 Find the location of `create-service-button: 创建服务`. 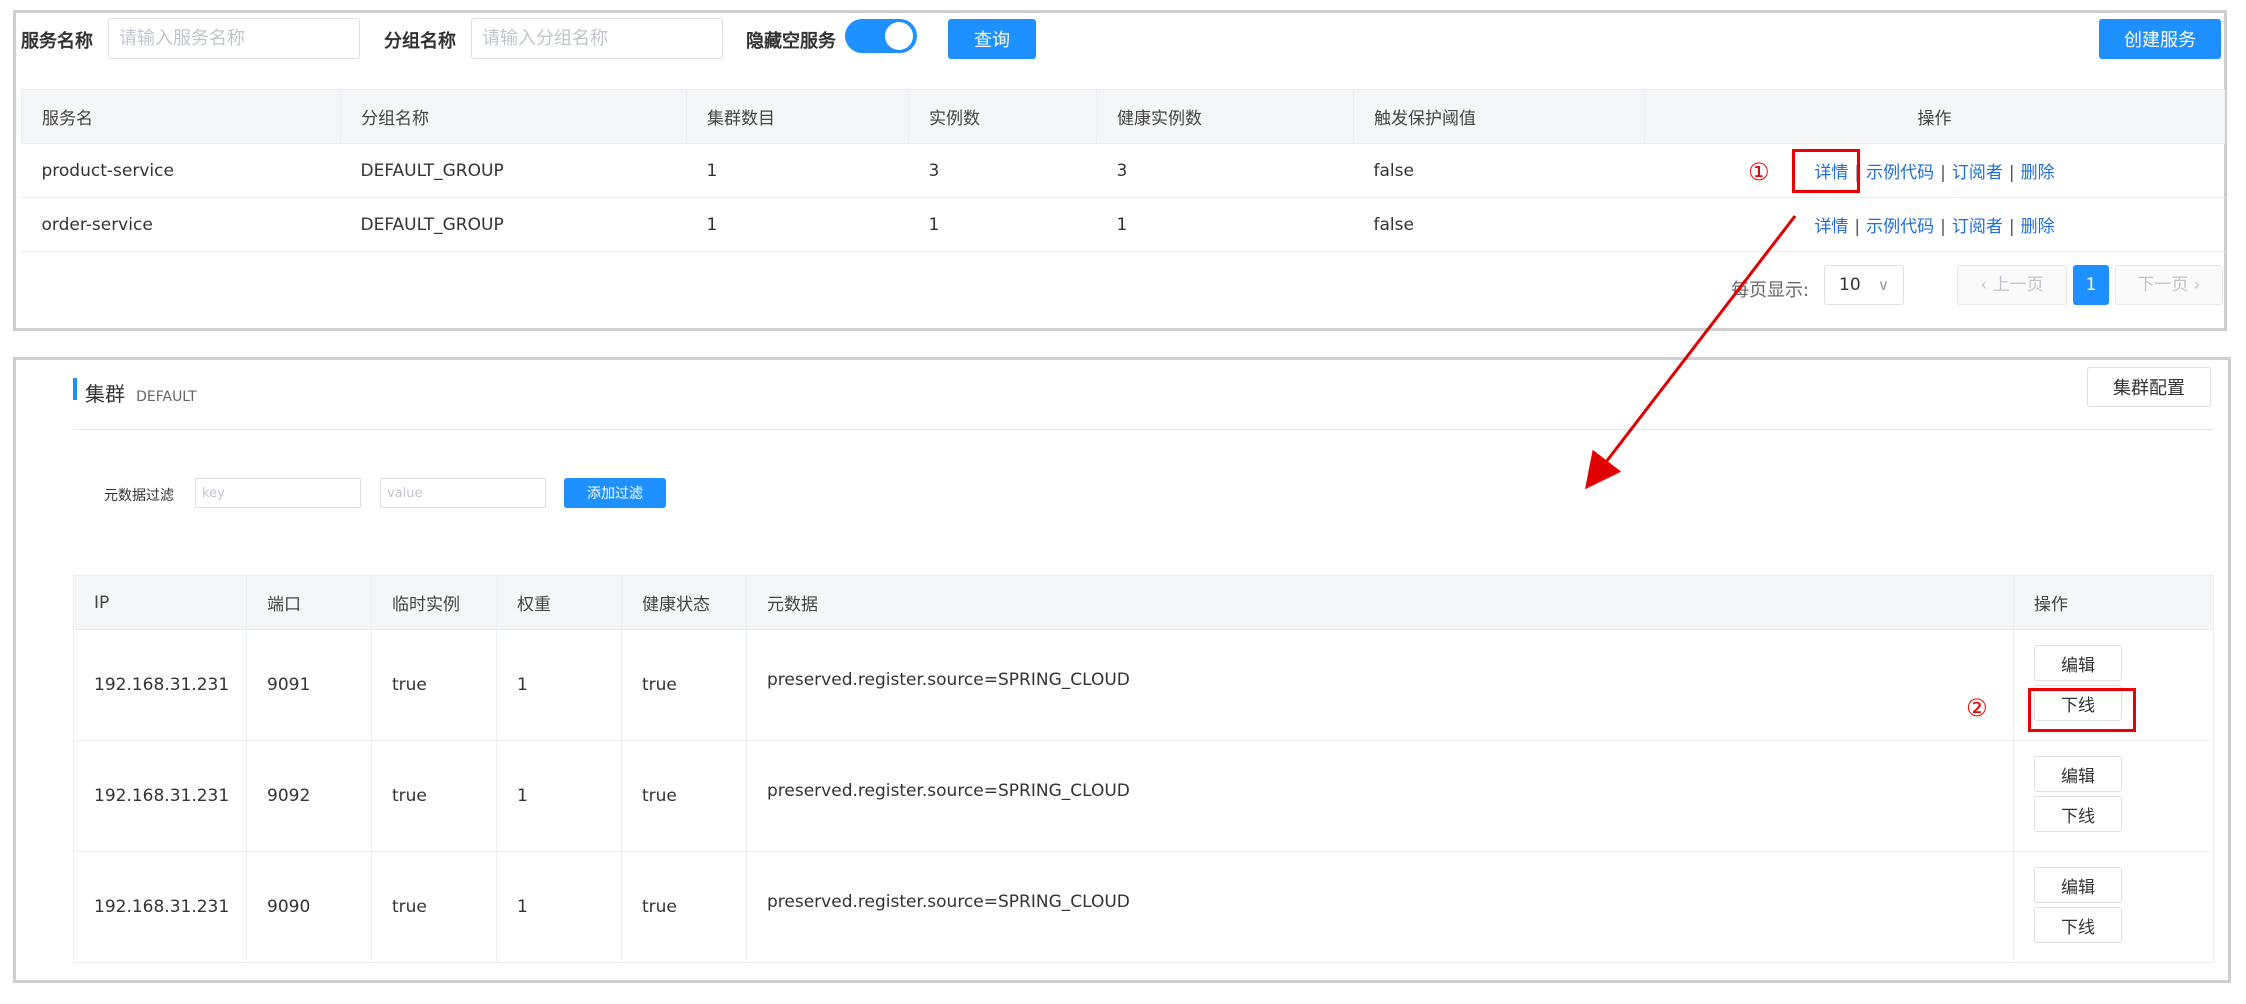

create-service-button: 创建服务 is located at coordinates (2160, 39).